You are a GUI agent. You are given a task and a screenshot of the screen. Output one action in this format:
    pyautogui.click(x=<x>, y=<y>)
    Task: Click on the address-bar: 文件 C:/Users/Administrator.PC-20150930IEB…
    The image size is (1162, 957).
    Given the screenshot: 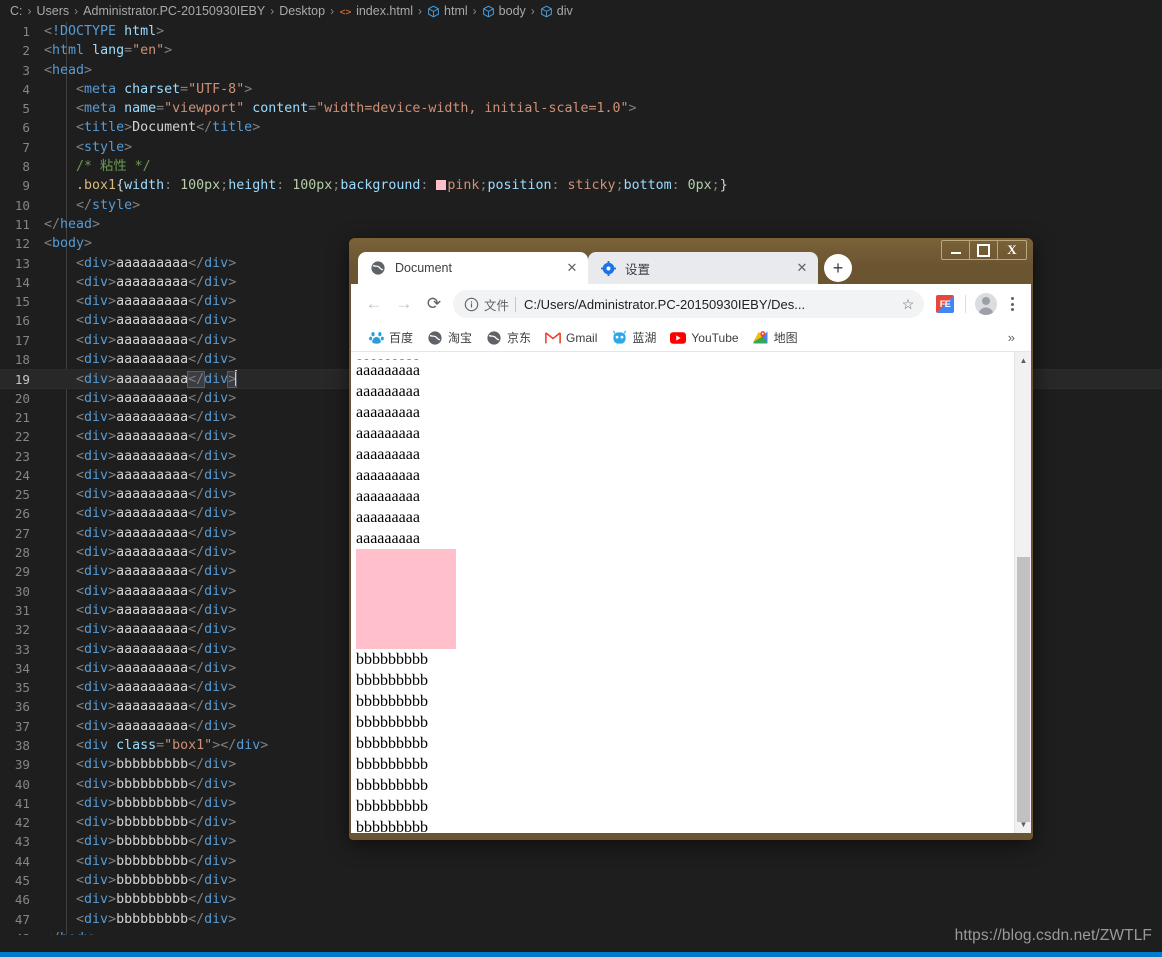 What is the action you would take?
    pyautogui.click(x=688, y=304)
    